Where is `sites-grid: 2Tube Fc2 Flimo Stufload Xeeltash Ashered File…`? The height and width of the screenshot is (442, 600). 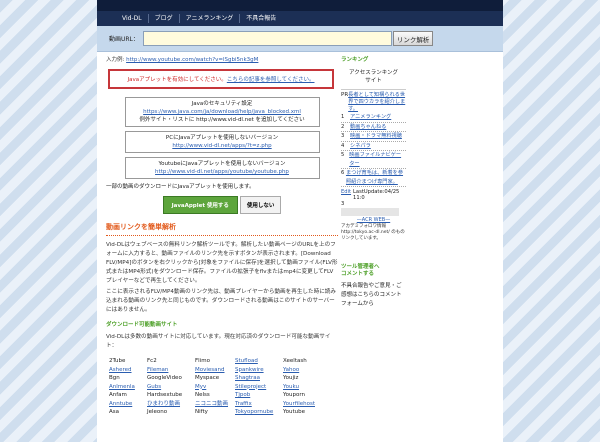
sites-grid: 2Tube Fc2 Flimo Stufload Xeeltash Ashered File… is located at coordinates (222, 387).